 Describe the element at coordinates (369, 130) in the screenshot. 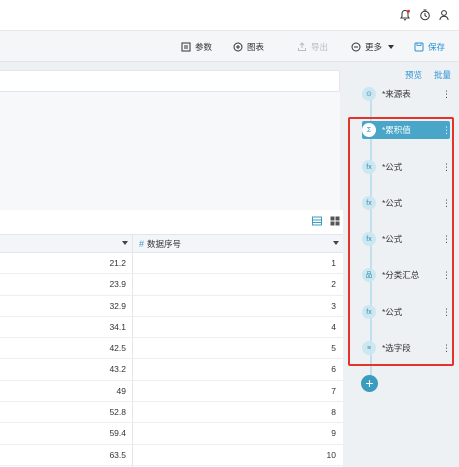

I see `cumulative-icon: Σ` at that location.